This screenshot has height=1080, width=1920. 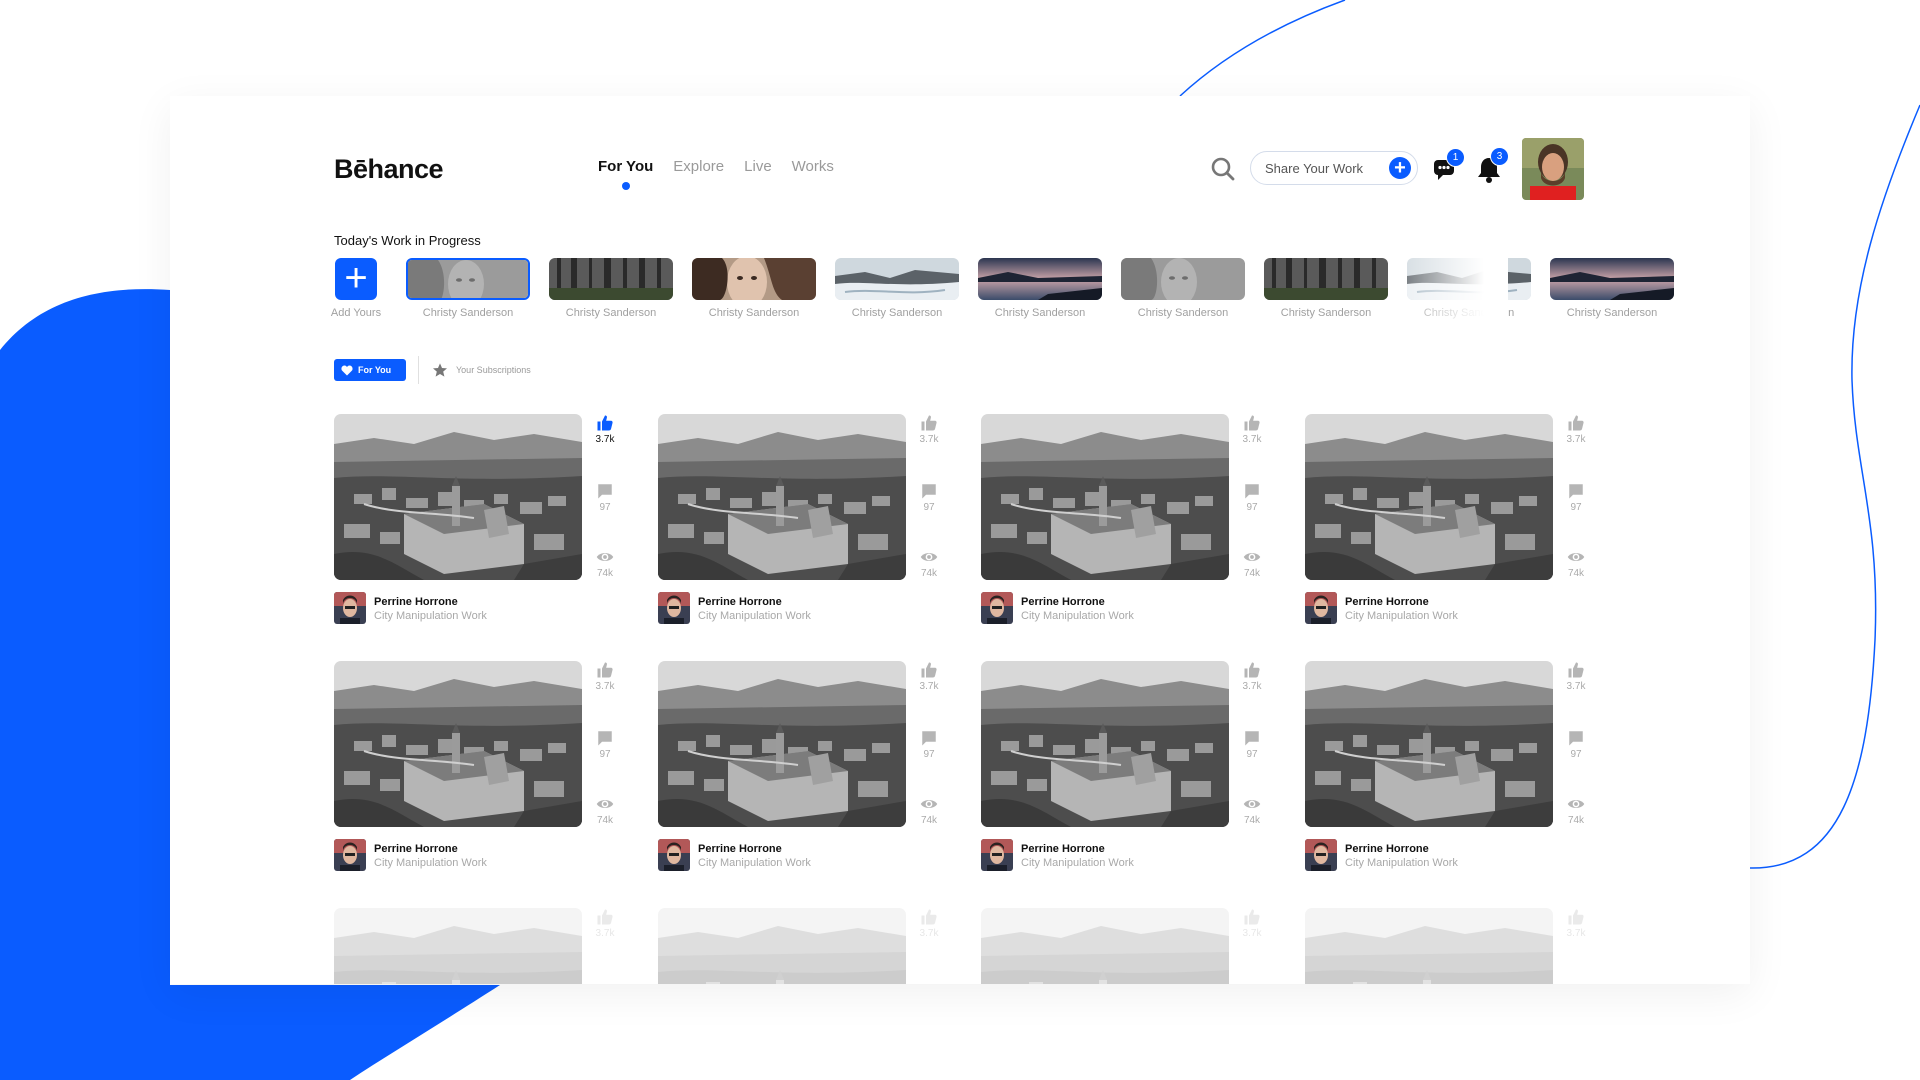 I want to click on search-icon, so click(x=1223, y=169).